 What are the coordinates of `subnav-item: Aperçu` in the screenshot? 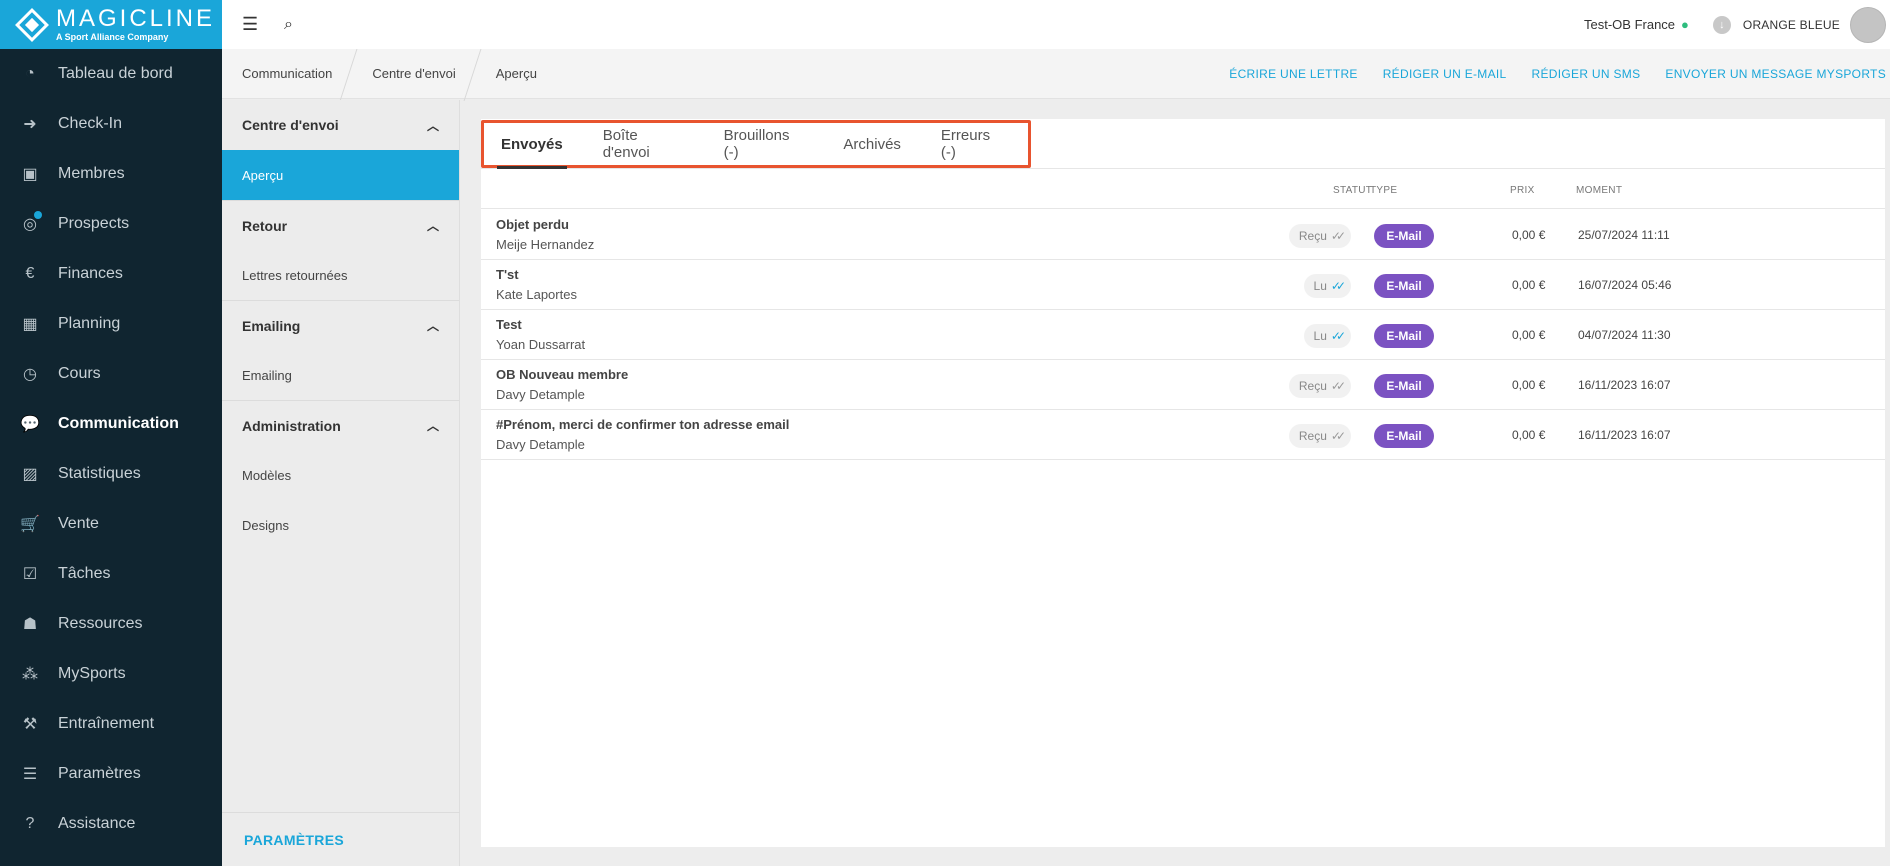 It's located at (340, 175).